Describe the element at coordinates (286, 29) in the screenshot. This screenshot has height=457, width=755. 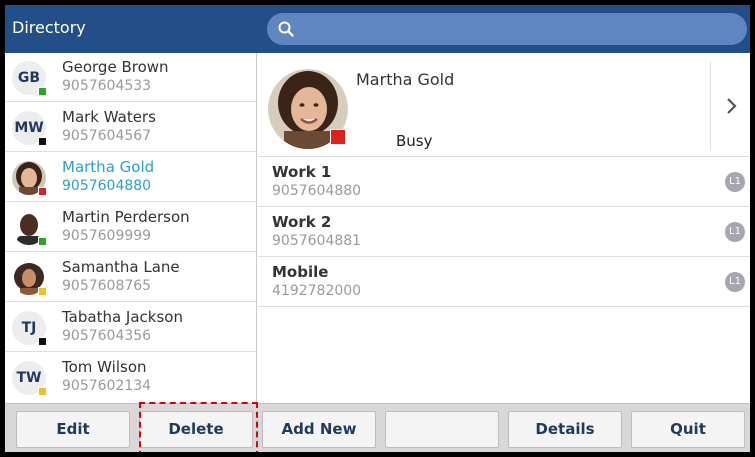
I see `search-icon` at that location.